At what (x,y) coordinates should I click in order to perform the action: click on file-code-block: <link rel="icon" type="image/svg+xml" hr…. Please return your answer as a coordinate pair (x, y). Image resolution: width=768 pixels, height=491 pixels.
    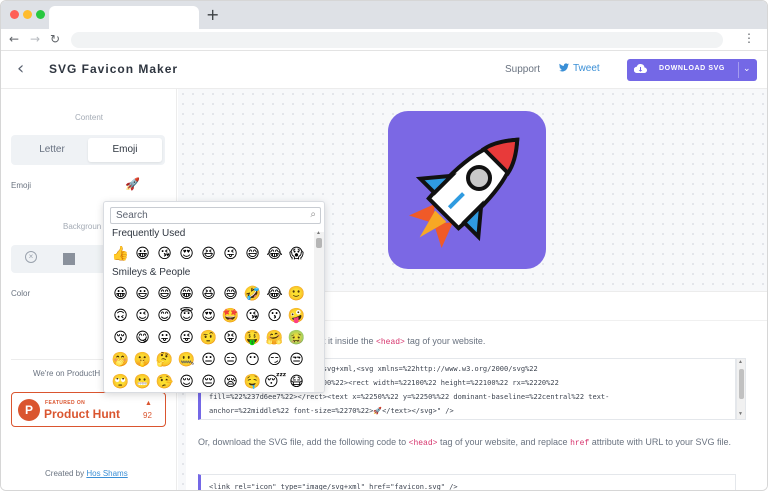
    Looking at the image, I should click on (467, 482).